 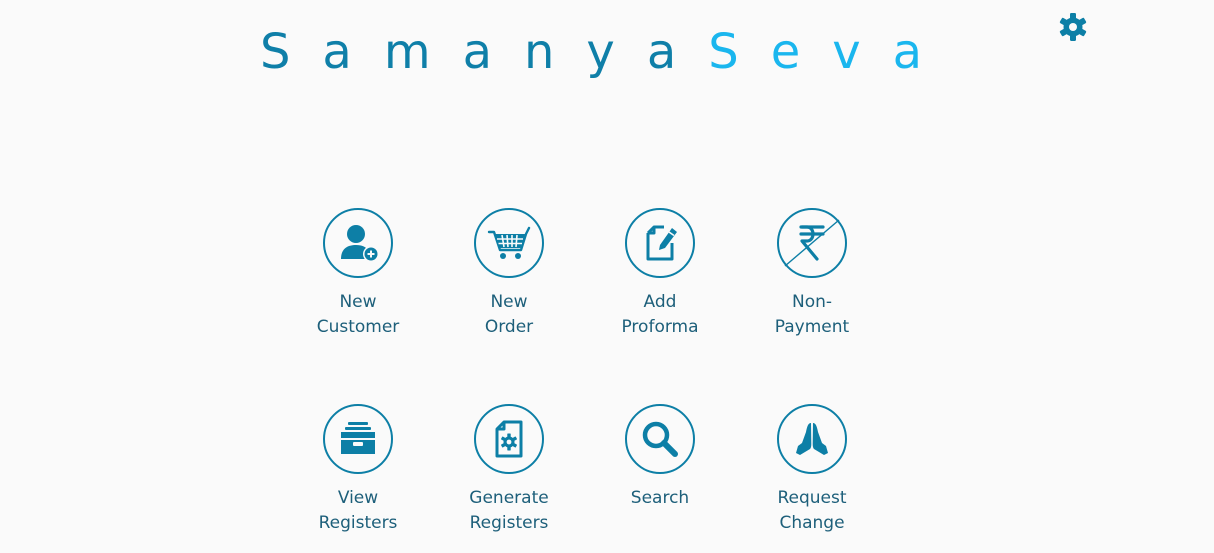 I want to click on non-payment-label: Non- Payment, so click(x=812, y=314).